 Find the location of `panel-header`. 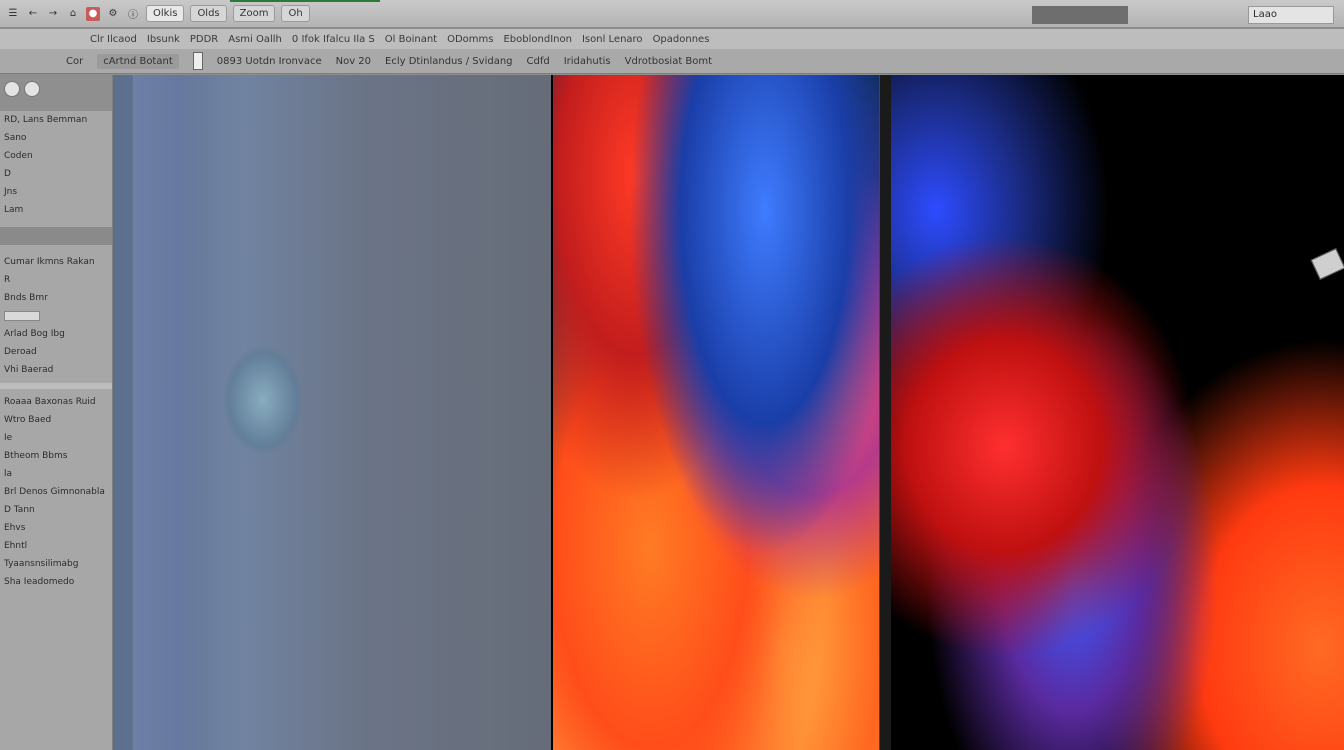

panel-header is located at coordinates (56, 93).